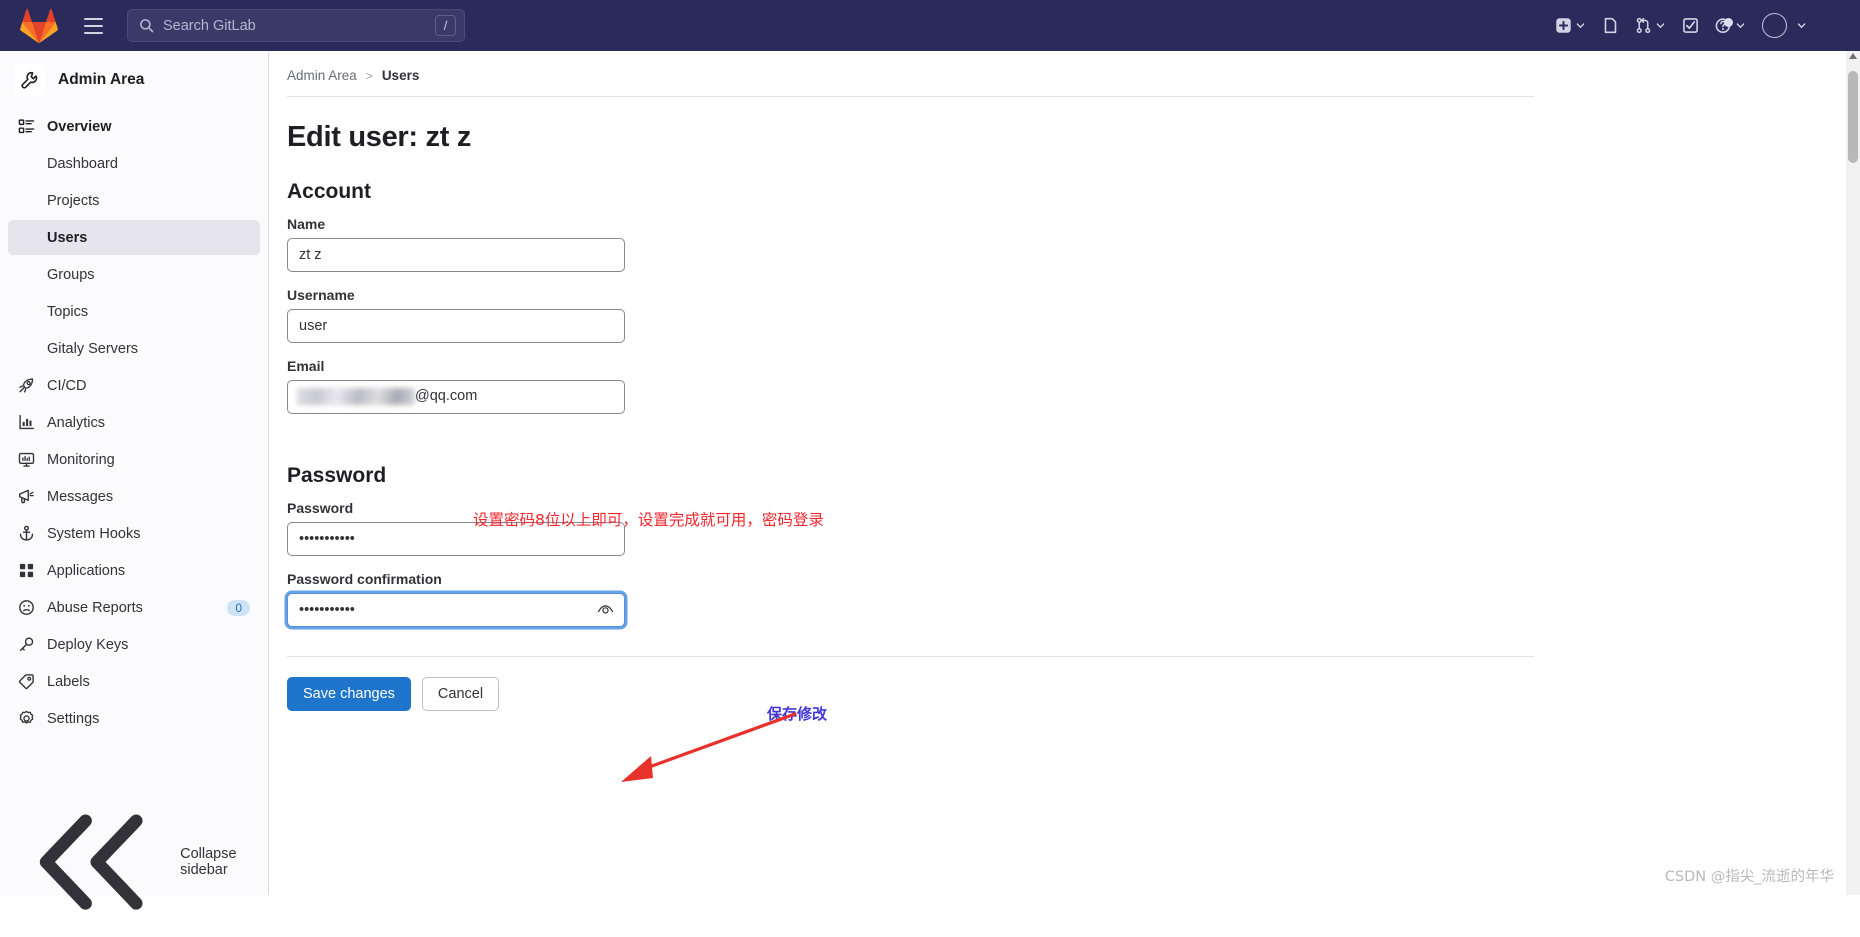 Image resolution: width=1860 pixels, height=937 pixels. I want to click on sidebar-item-label: Gitaly Servers, so click(92, 349).